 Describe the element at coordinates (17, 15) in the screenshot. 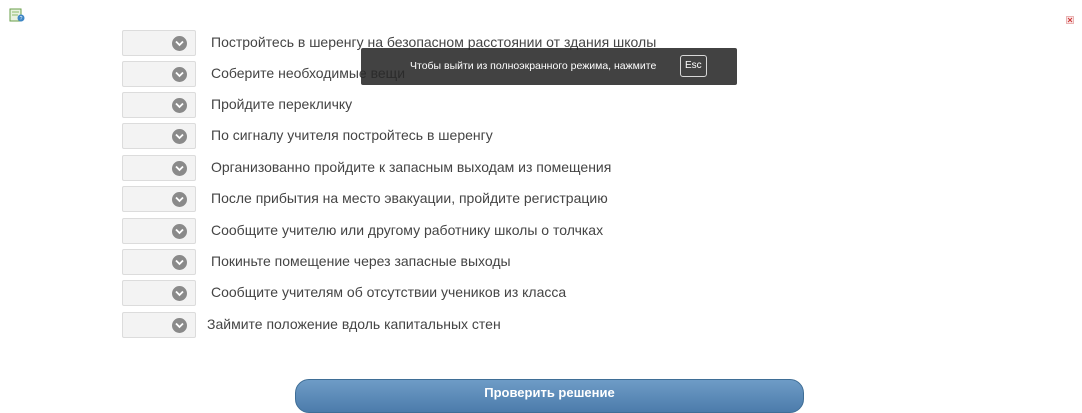

I see `help-icon: ?` at that location.